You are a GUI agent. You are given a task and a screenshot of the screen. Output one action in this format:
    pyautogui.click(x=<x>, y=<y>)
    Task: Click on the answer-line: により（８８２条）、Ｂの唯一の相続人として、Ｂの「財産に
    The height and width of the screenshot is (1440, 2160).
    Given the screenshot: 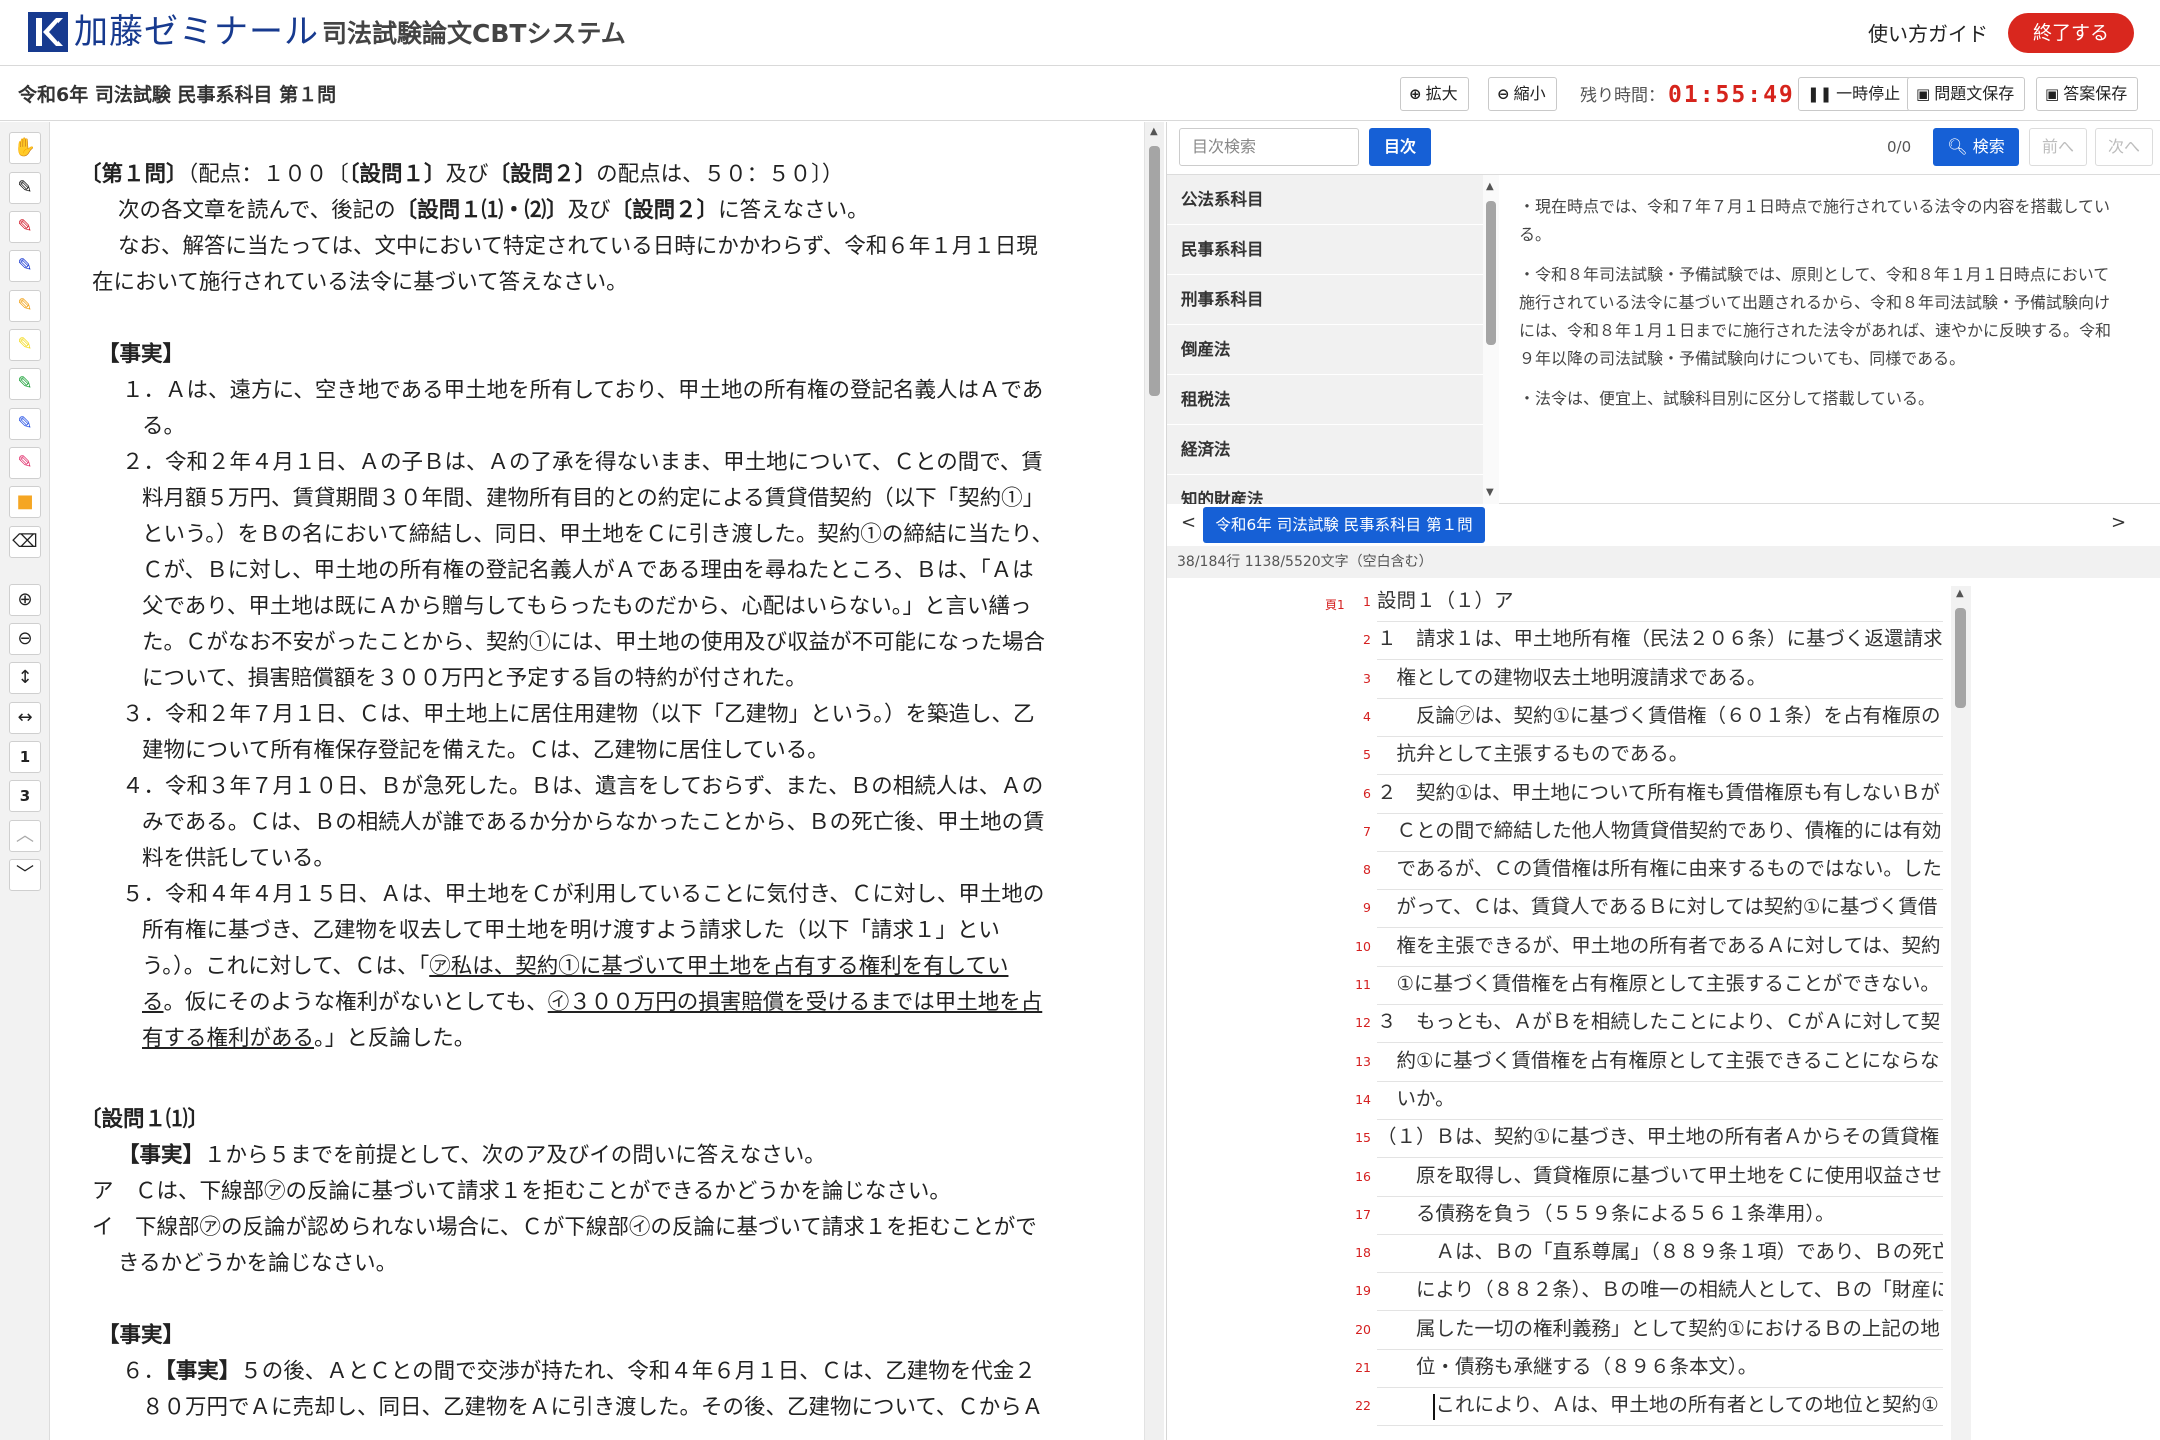 What is the action you would take?
    pyautogui.click(x=1660, y=1292)
    